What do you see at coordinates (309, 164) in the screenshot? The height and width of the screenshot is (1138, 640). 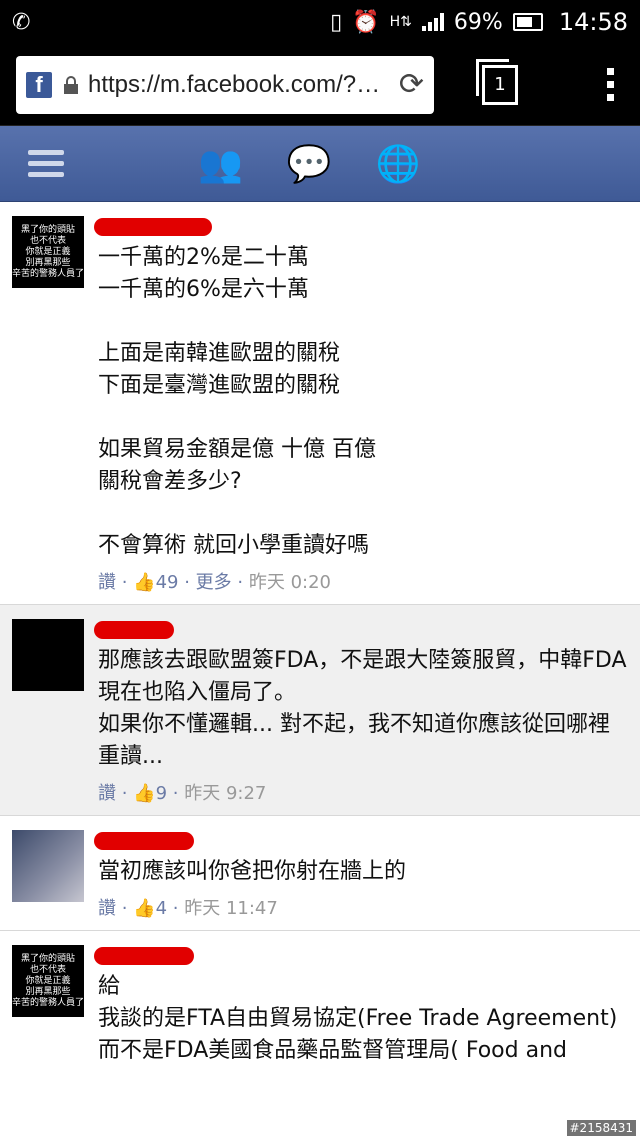 I see `messages-icon: 💬` at bounding box center [309, 164].